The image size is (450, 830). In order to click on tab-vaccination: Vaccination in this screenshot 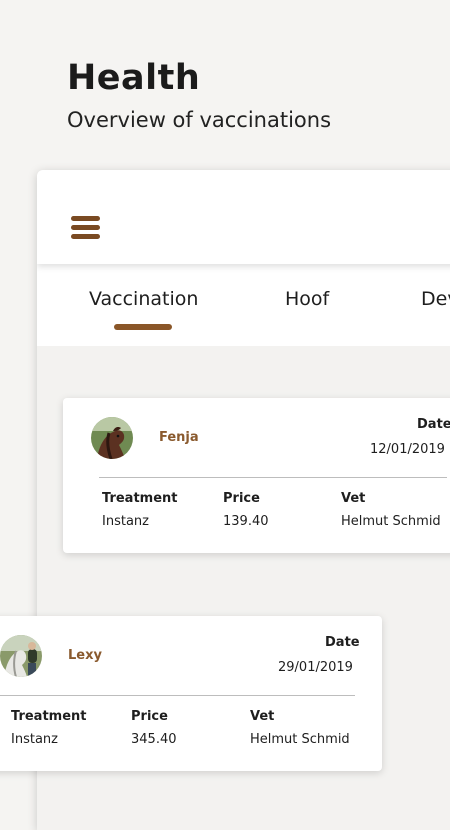, I will do `click(143, 299)`.